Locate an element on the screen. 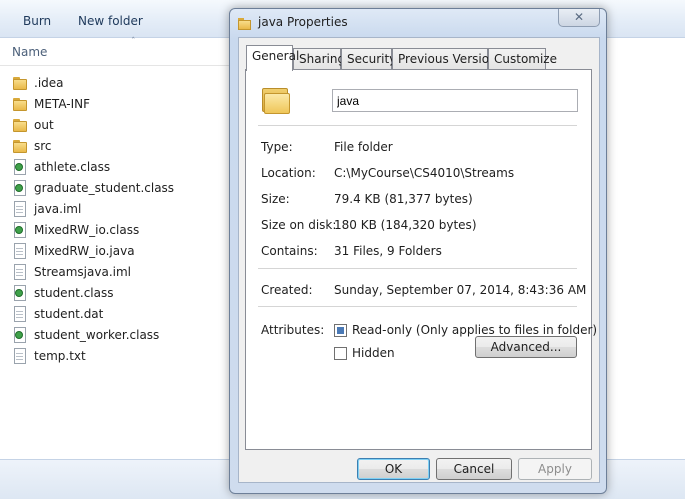 The image size is (685, 499). created-value: Sunday, September 07, 2014, 8:43:36 AM is located at coordinates (460, 290).